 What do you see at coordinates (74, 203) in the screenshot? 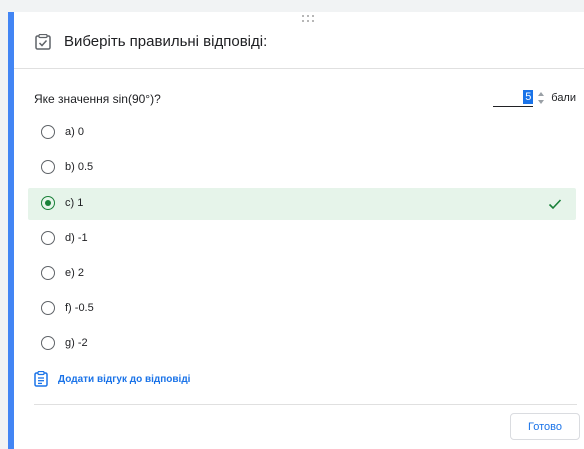
I see `option-label: c) 1` at bounding box center [74, 203].